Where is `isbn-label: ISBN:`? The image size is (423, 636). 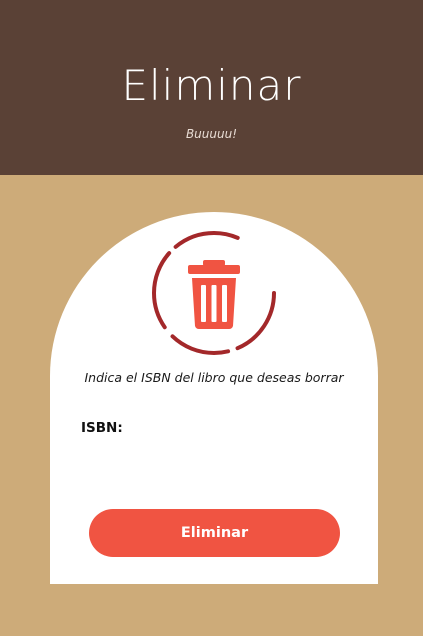
isbn-label: ISBN: is located at coordinates (102, 428).